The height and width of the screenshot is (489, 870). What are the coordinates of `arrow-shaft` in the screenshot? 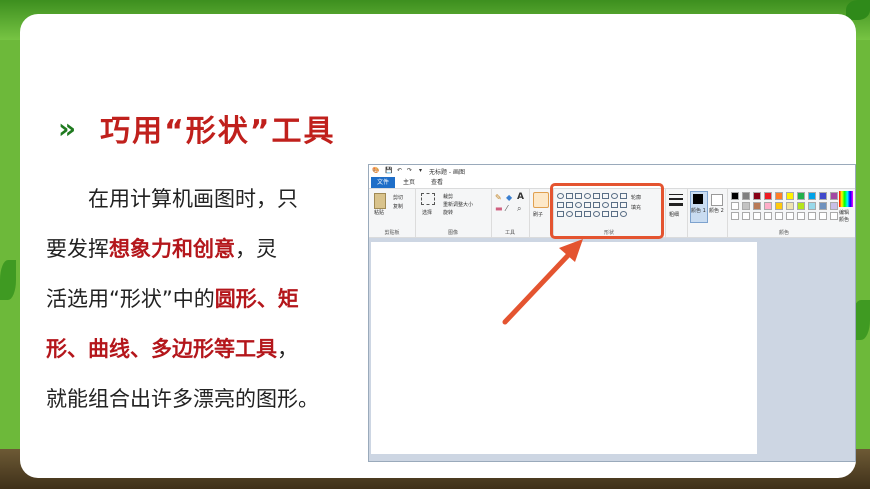 It's located at (540, 285).